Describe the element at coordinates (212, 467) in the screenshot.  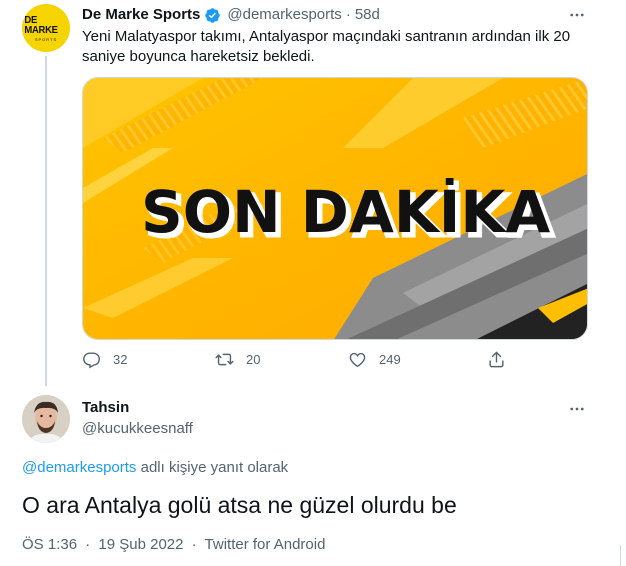
I see `replying-to-text: adlı kişiye yanıt olarak` at that location.